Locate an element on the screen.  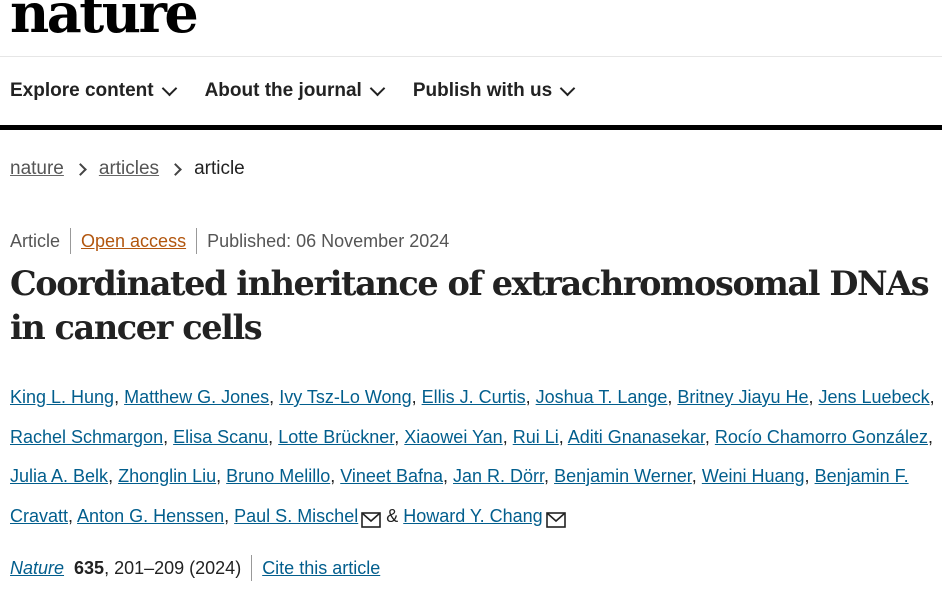
nav-label: Explore content is located at coordinates (82, 90).